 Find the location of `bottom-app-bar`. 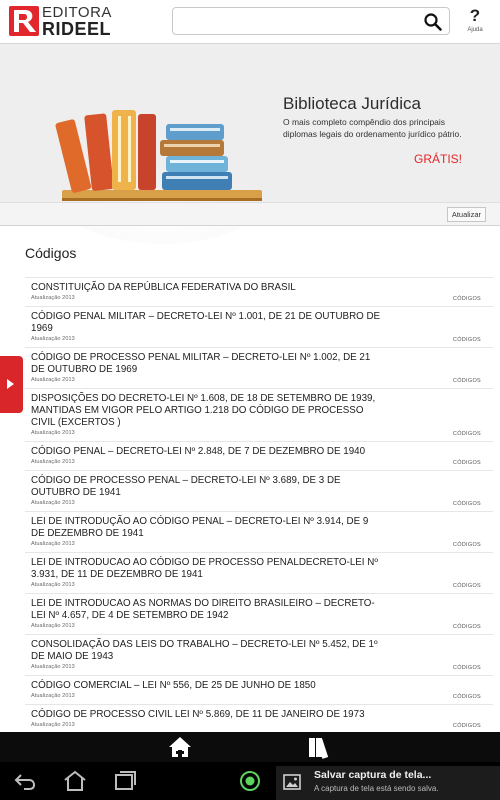

bottom-app-bar is located at coordinates (250, 747).